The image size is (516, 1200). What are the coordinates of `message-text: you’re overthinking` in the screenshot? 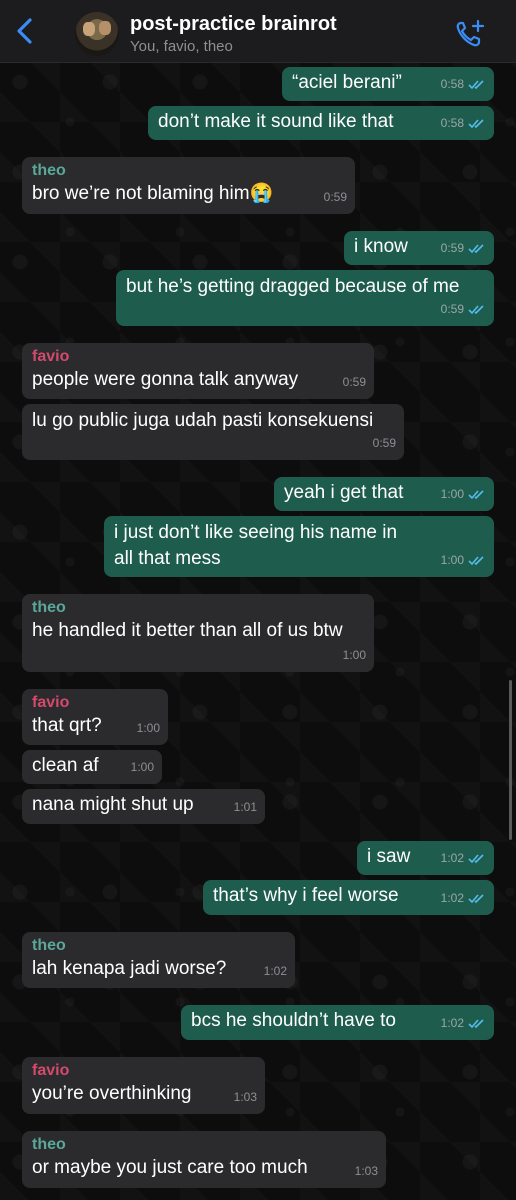 It's located at (112, 1093).